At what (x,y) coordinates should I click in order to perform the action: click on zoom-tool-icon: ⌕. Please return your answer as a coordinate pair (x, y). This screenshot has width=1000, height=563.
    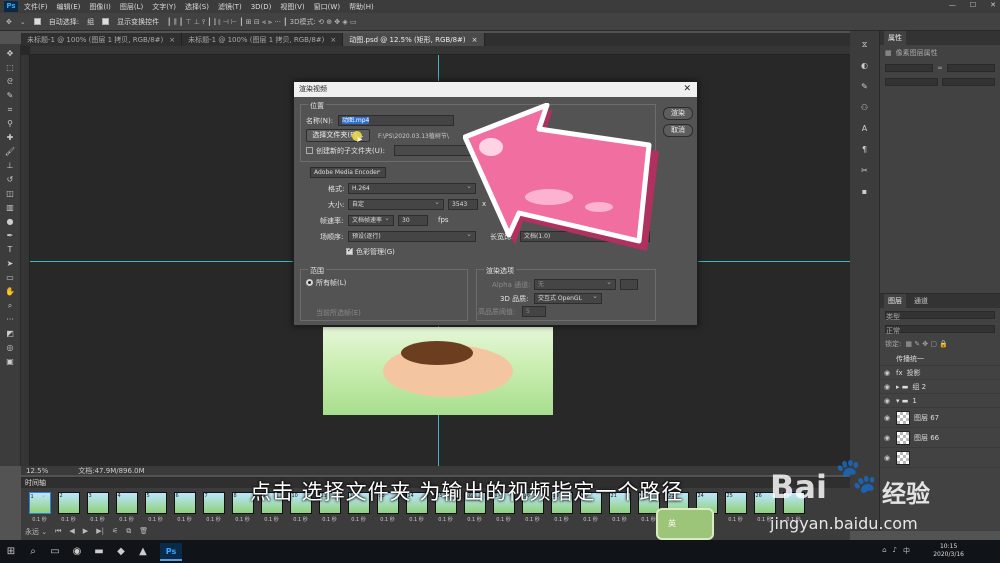
    Looking at the image, I should click on (10, 306).